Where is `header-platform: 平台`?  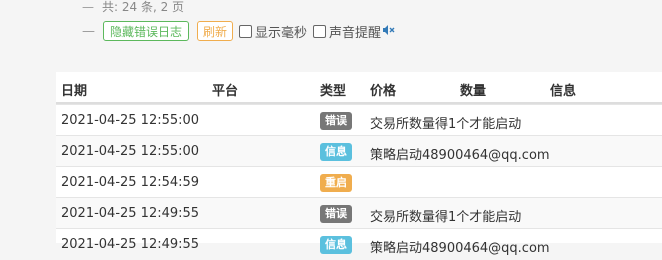 header-platform: 平台 is located at coordinates (225, 91).